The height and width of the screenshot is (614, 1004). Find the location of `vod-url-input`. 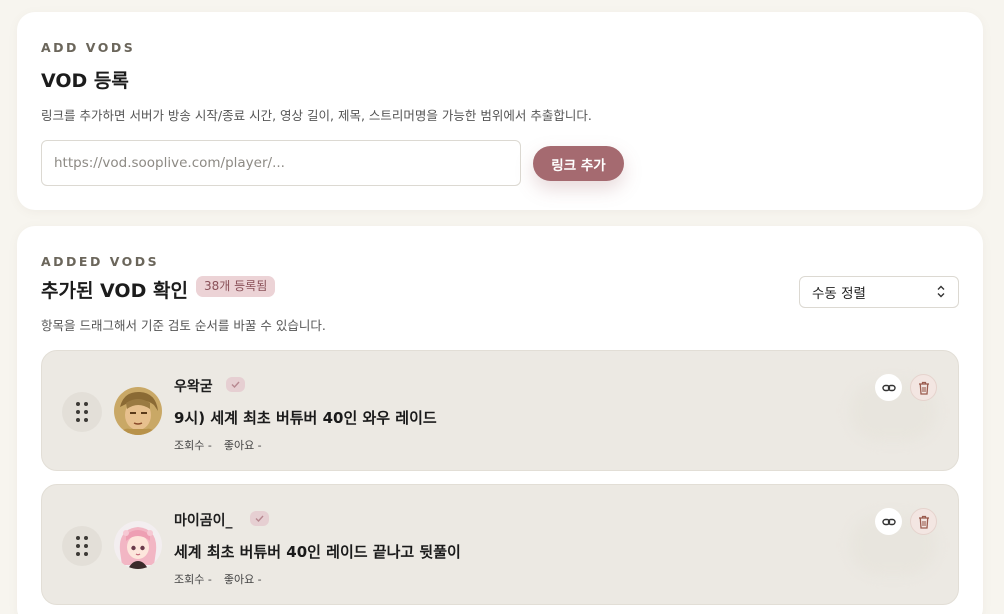

vod-url-input is located at coordinates (281, 163).